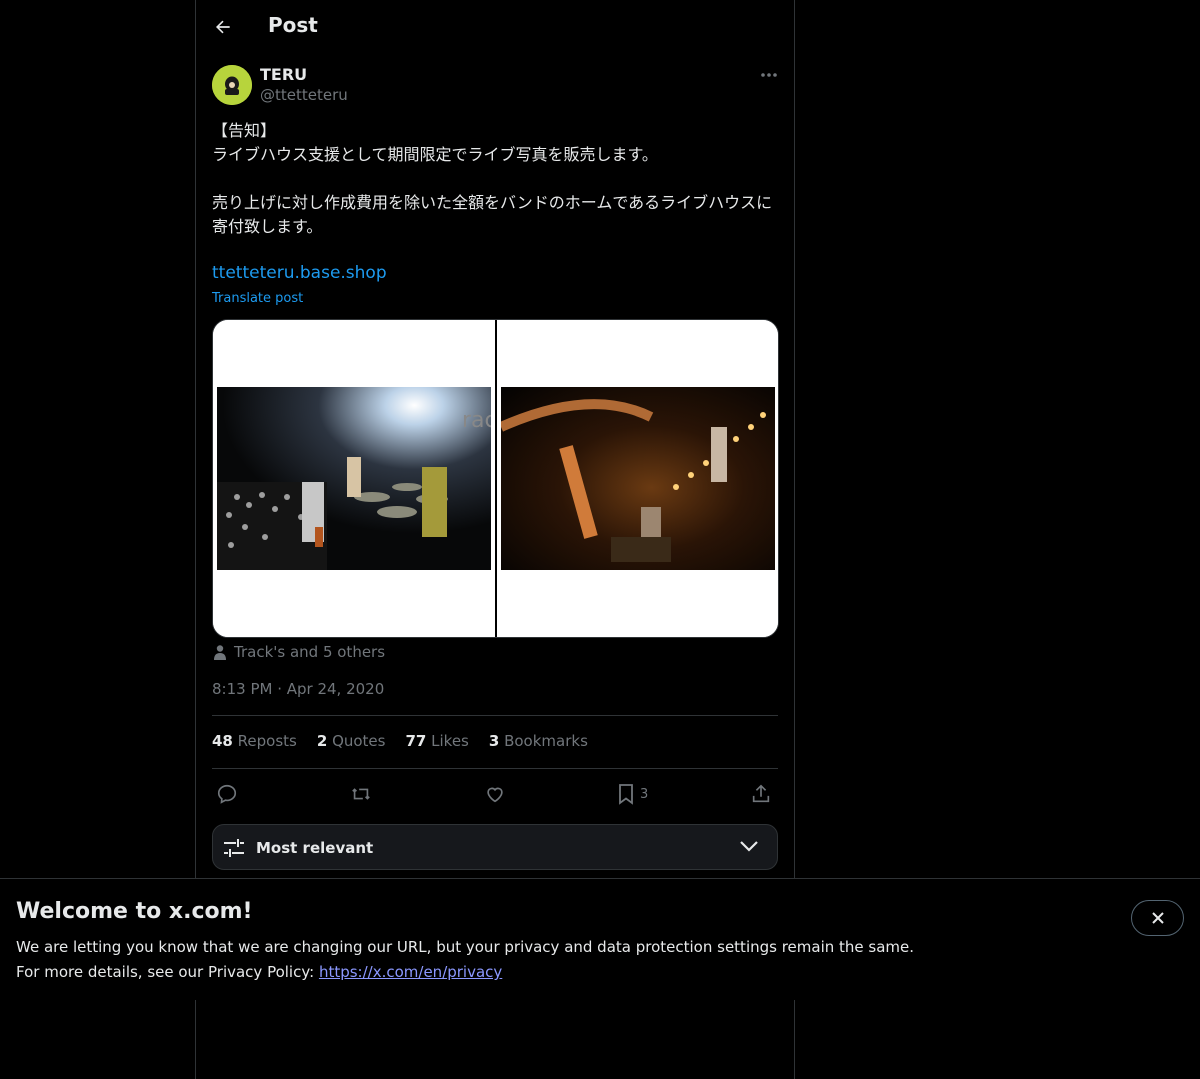 The height and width of the screenshot is (1079, 1200). Describe the element at coordinates (546, 741) in the screenshot. I see `bookmarks-label: Bookmarks` at that location.